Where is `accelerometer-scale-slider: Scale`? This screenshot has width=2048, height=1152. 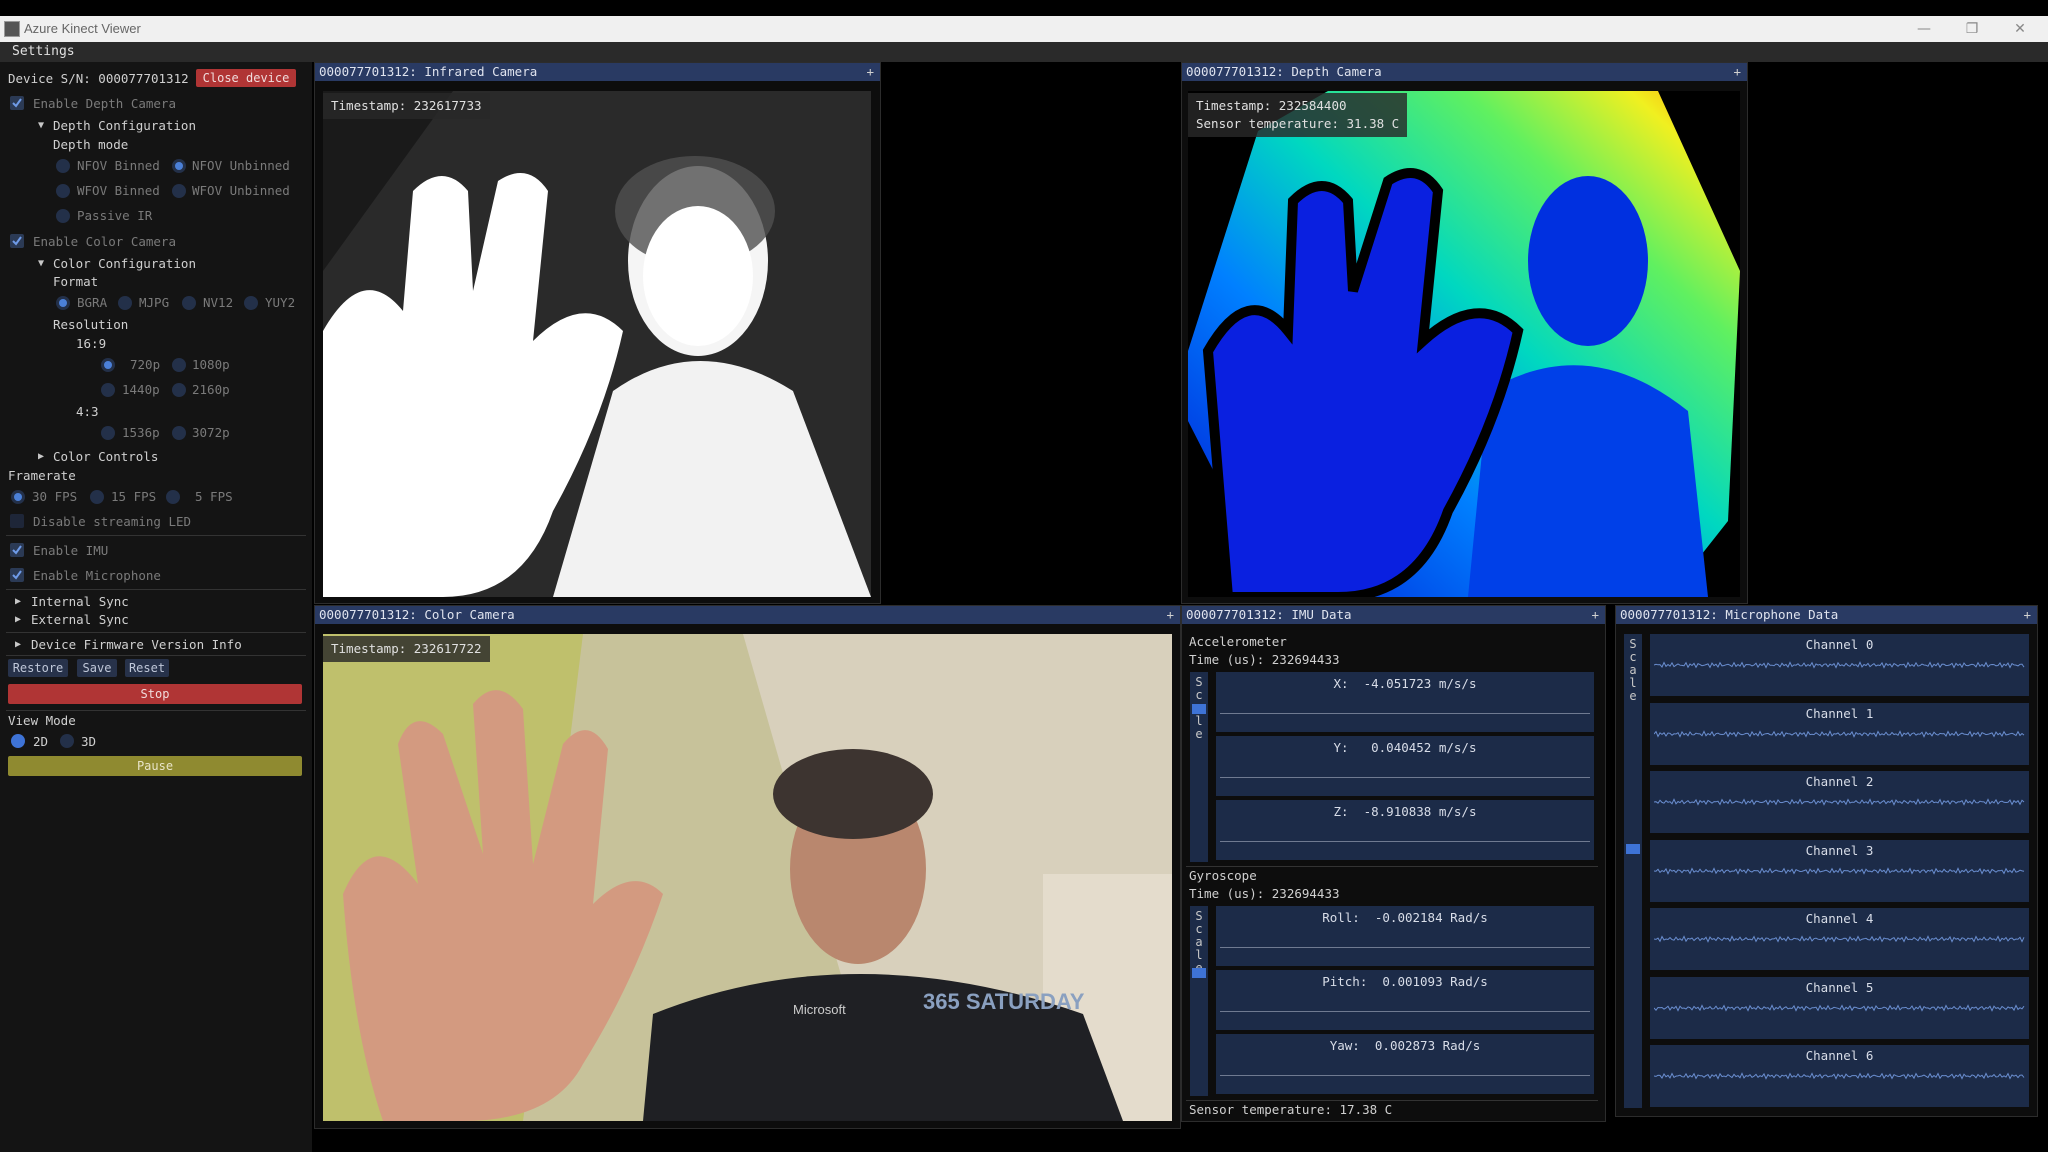 accelerometer-scale-slider: Scale is located at coordinates (1199, 767).